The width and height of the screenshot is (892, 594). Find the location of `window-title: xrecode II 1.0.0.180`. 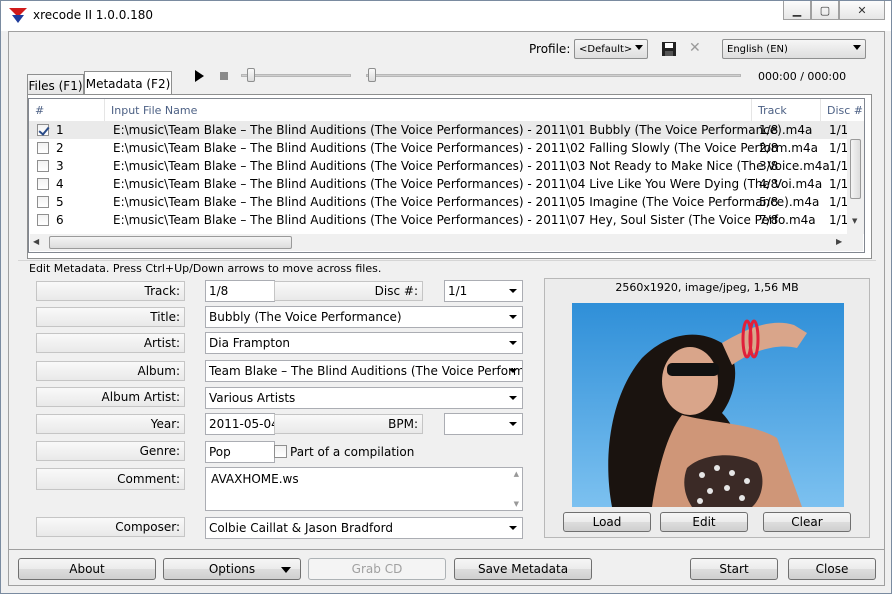

window-title: xrecode II 1.0.0.180 is located at coordinates (93, 15).